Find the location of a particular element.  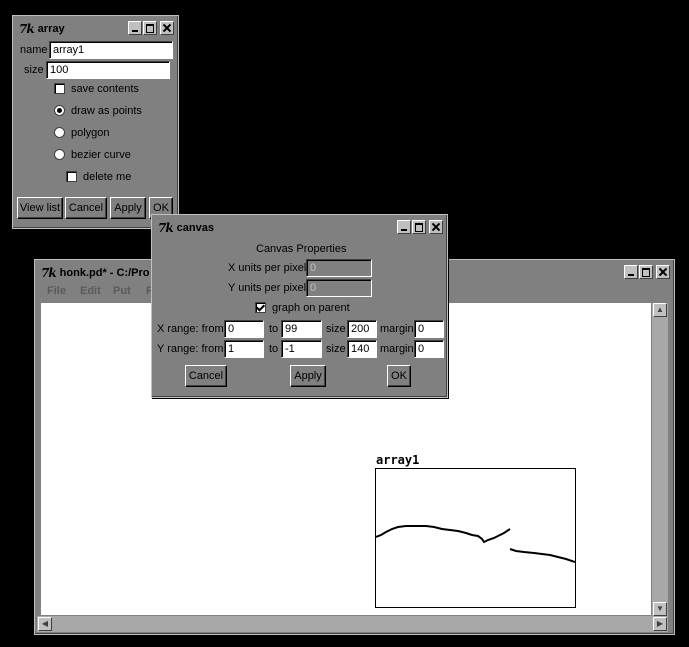

polygon-label: polygon is located at coordinates (90, 133).